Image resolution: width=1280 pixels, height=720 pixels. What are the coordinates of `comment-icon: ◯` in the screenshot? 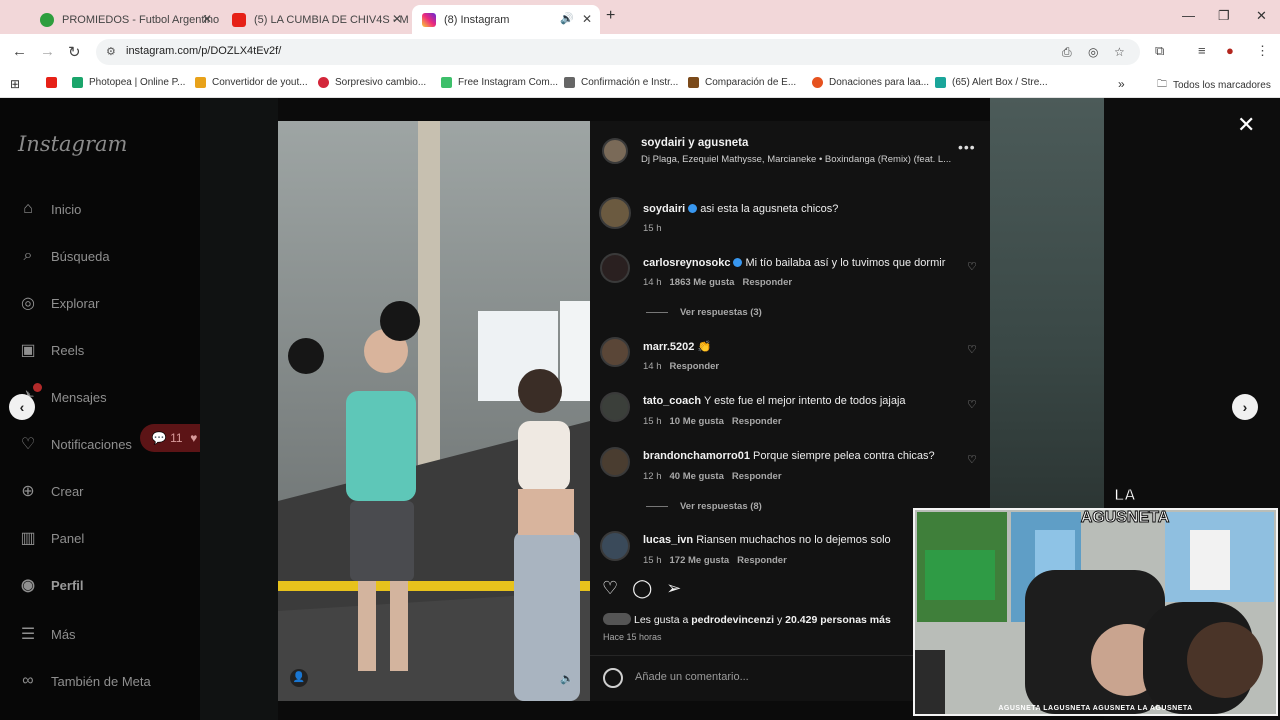 It's located at (642, 588).